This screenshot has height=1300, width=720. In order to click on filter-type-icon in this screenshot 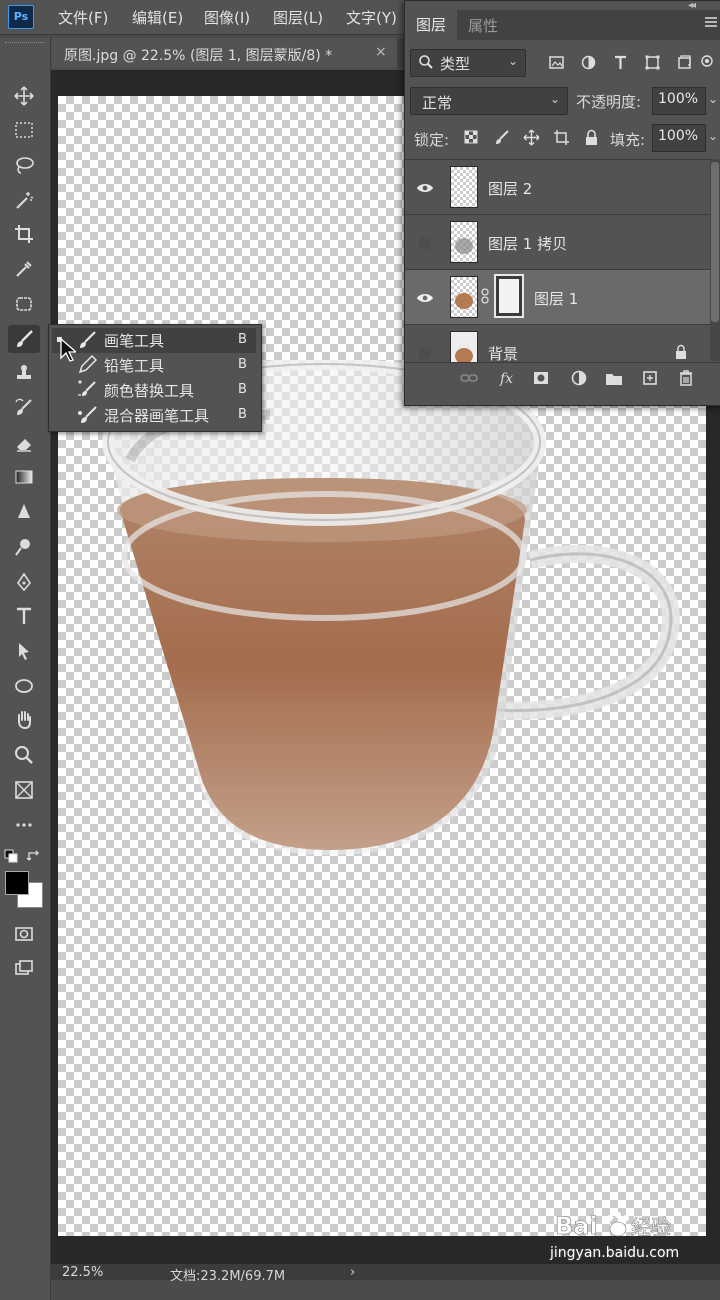, I will do `click(620, 62)`.